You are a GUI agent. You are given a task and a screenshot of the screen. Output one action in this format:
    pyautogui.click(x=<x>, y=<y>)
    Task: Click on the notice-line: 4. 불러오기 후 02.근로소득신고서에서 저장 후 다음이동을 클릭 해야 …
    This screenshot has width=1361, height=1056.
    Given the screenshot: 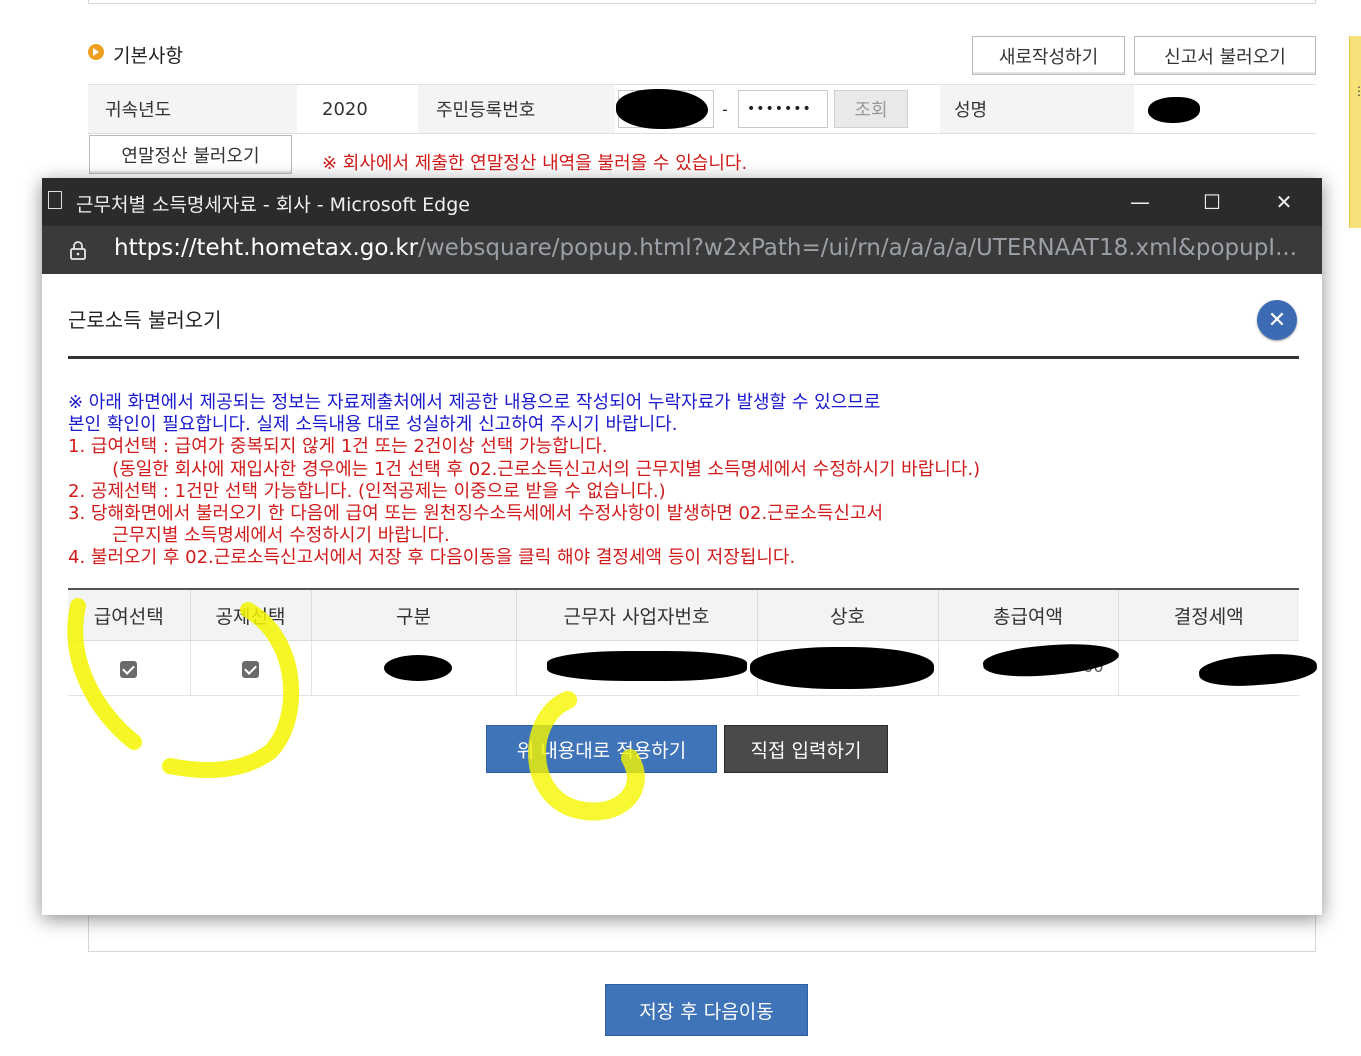 What is the action you would take?
    pyautogui.click(x=432, y=558)
    